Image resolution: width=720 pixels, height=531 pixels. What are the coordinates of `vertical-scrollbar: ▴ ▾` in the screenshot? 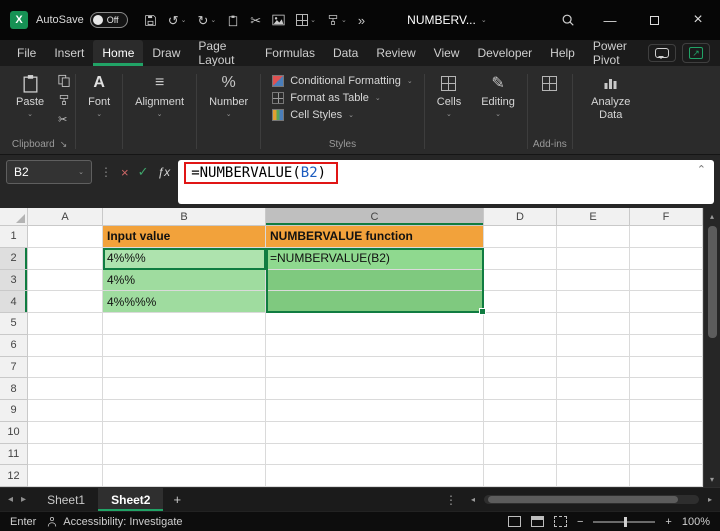 It's located at (711, 347).